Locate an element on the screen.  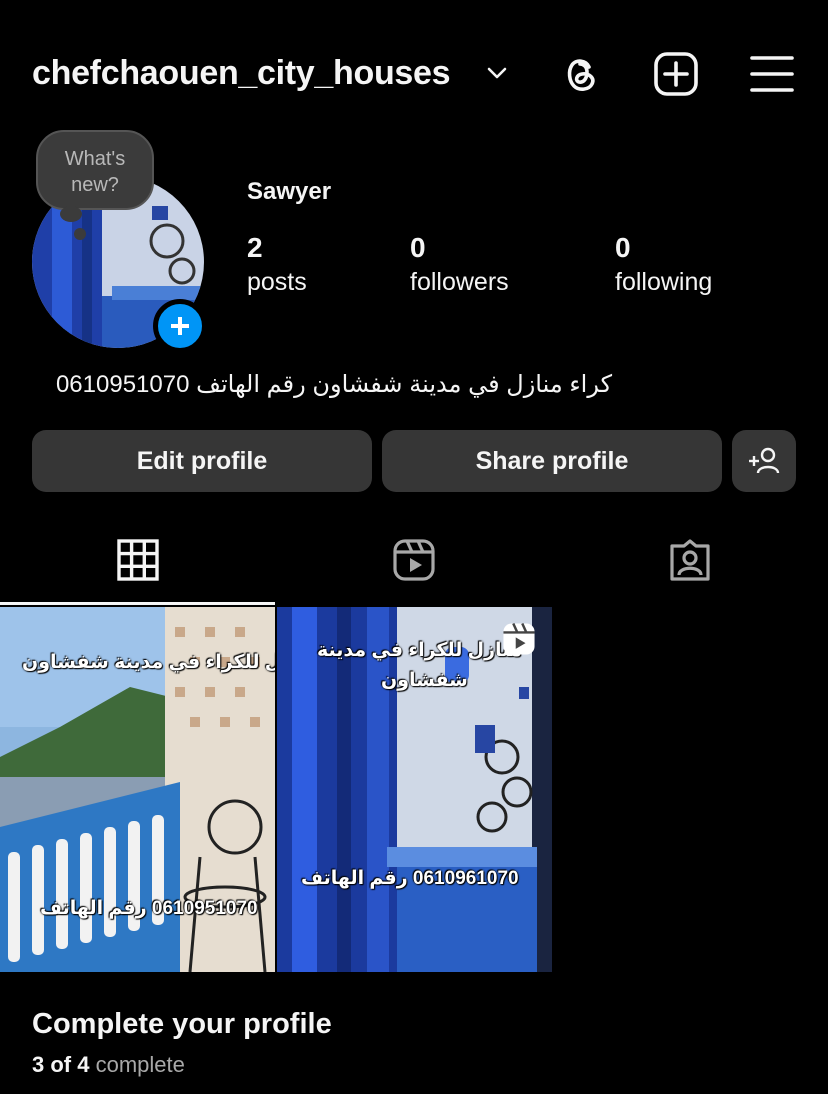
menu-icon is located at coordinates (772, 74).